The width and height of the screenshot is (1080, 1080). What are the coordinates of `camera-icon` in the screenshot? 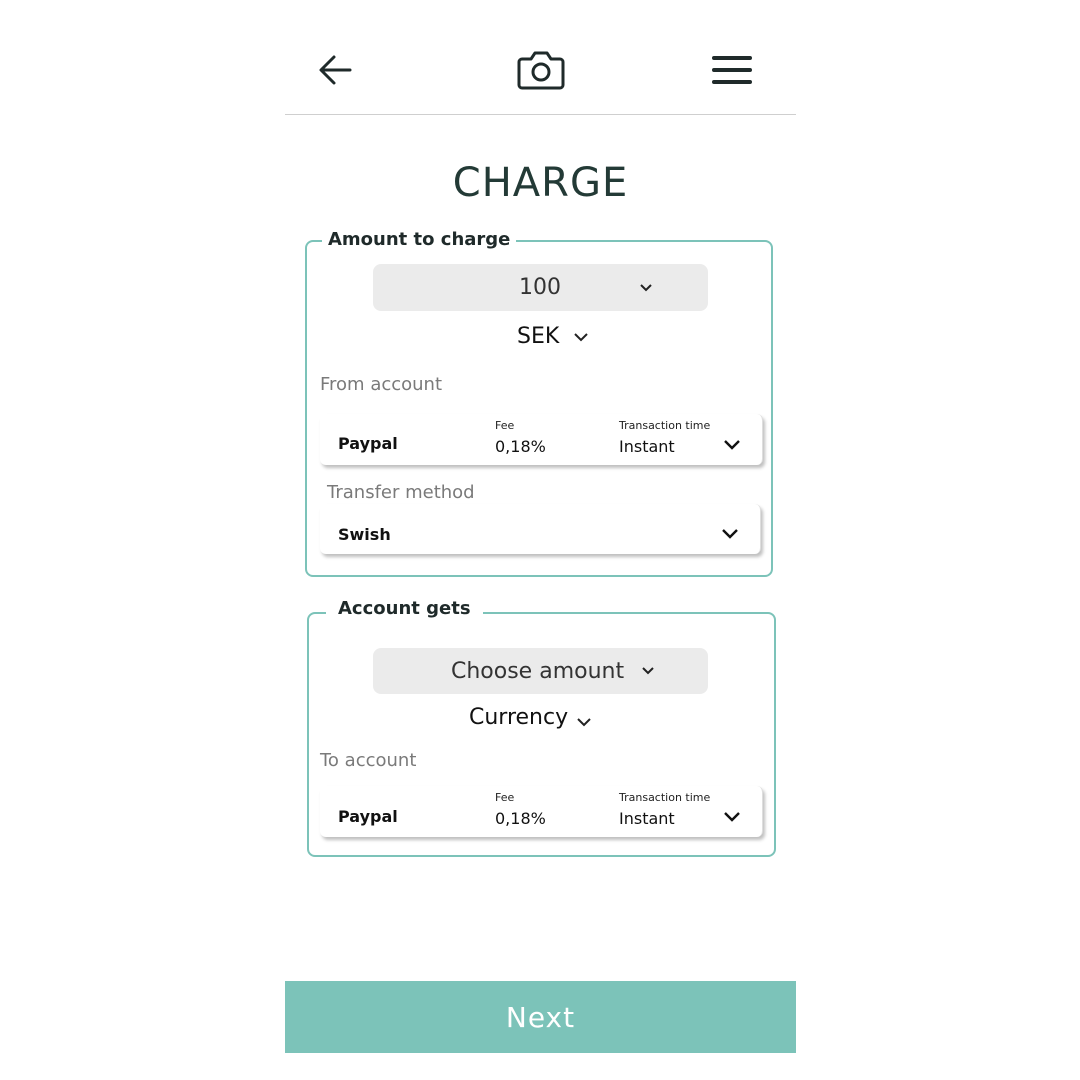 It's located at (541, 70).